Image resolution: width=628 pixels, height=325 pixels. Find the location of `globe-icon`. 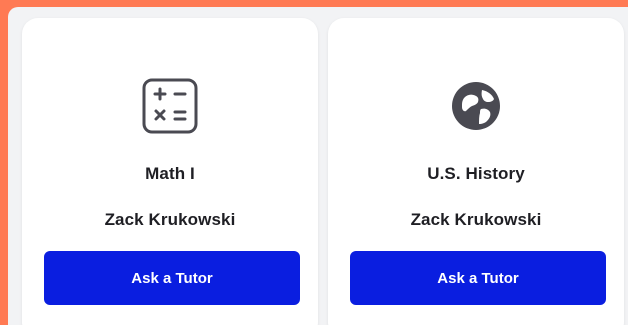

globe-icon is located at coordinates (476, 106).